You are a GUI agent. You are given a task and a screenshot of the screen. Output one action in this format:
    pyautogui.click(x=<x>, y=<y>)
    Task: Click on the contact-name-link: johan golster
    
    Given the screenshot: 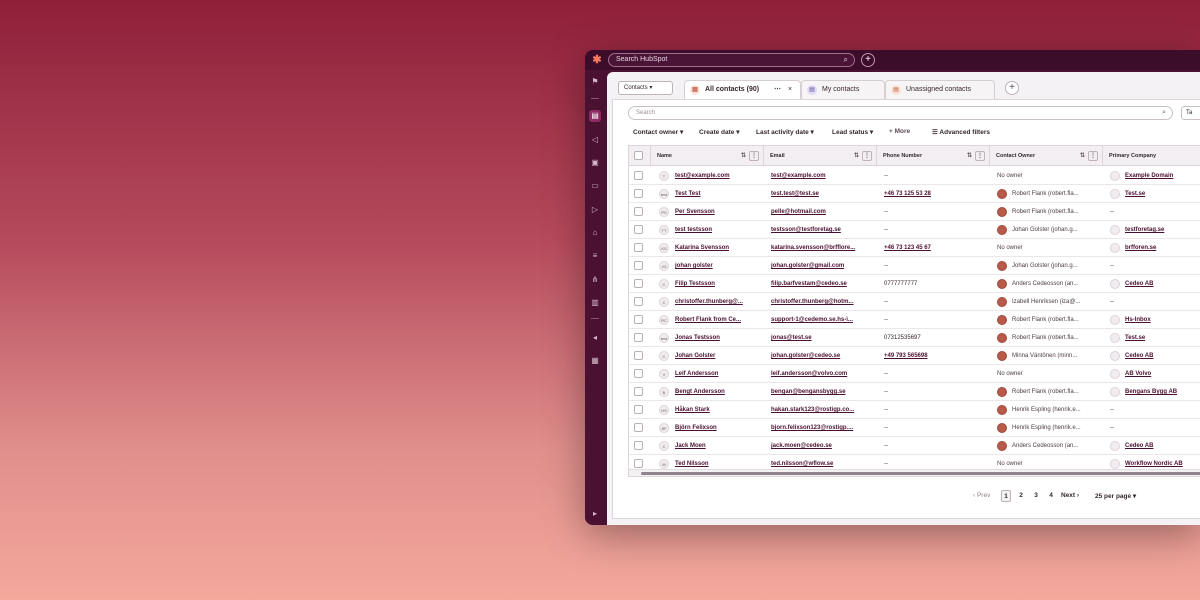 What is the action you would take?
    pyautogui.click(x=718, y=266)
    